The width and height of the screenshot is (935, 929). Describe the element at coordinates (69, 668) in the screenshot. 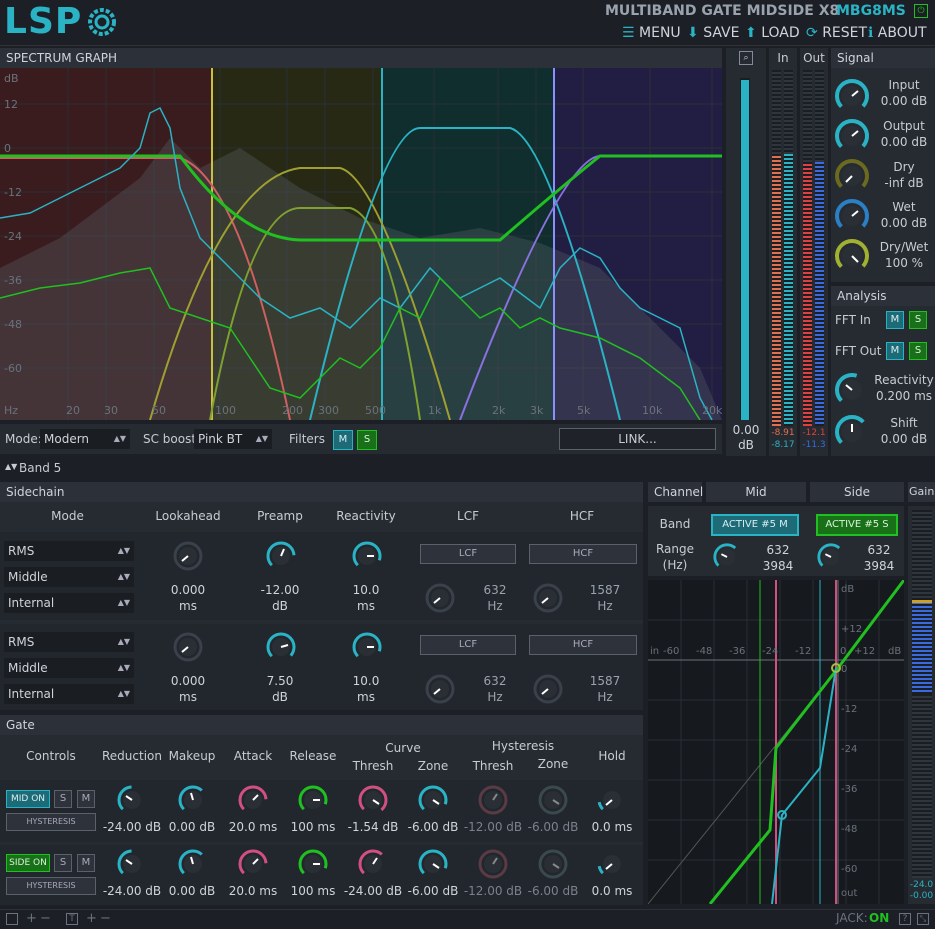

I see `sc2-source-select: Middle ▲▼` at that location.